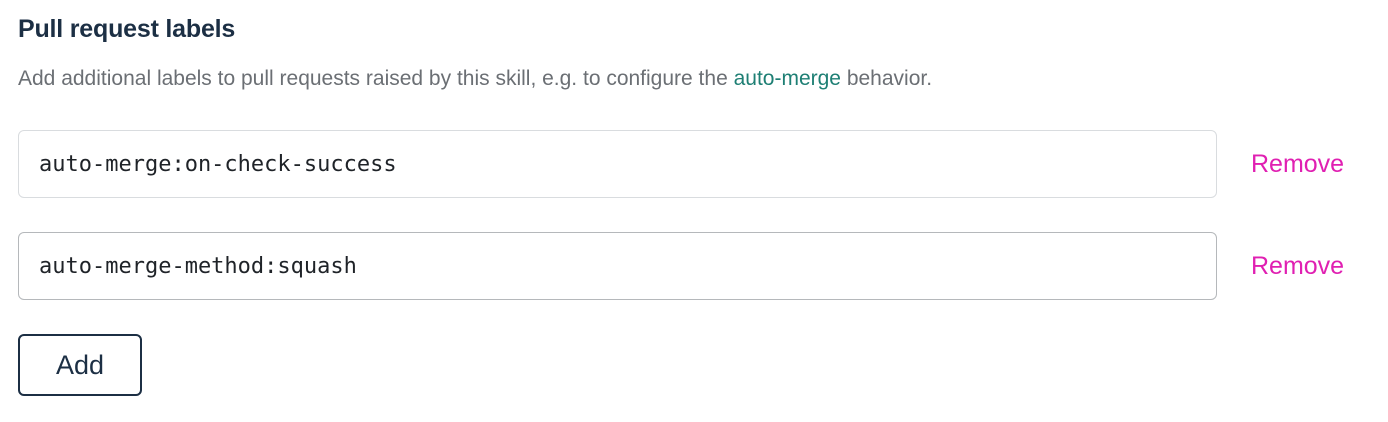 This screenshot has width=1388, height=422. What do you see at coordinates (80, 365) in the screenshot?
I see `add-label-button: Add` at bounding box center [80, 365].